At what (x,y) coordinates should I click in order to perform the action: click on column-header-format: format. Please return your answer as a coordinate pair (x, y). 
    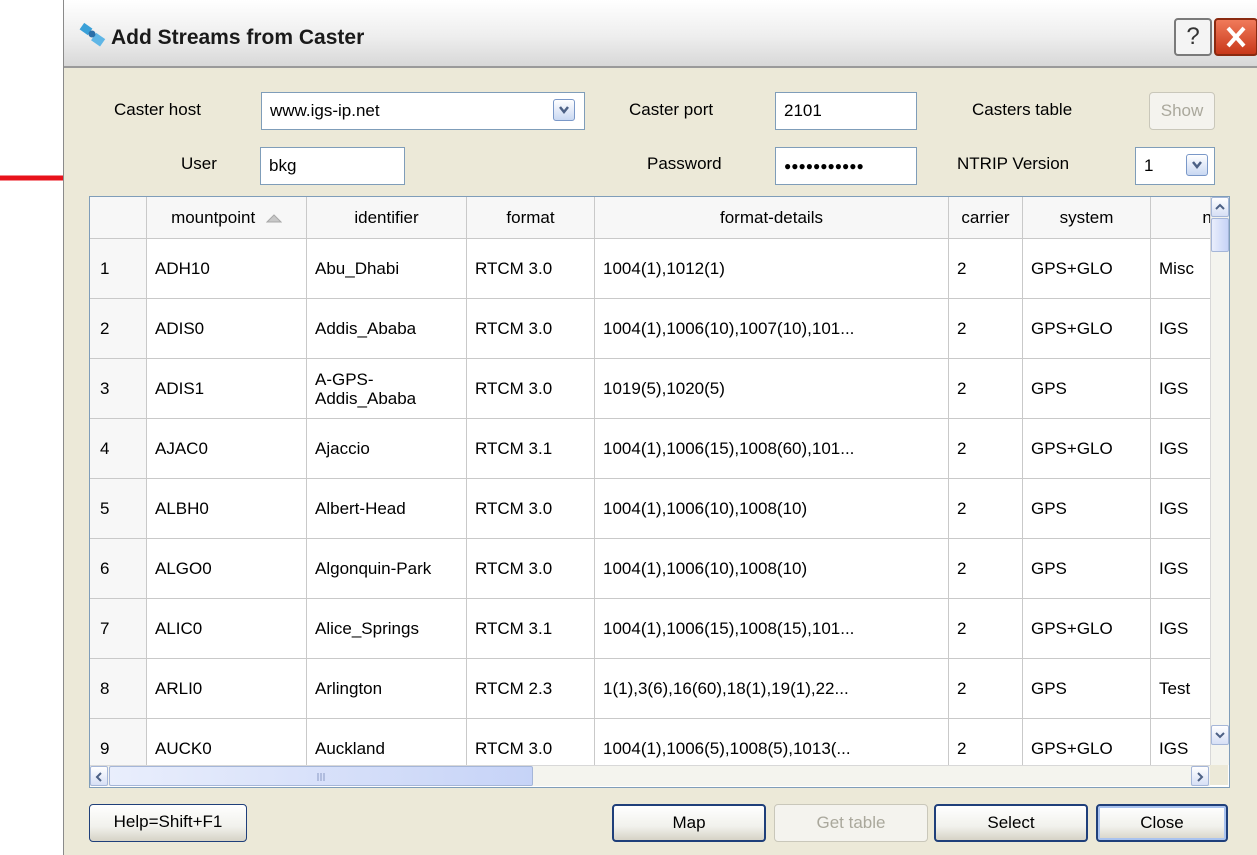
    Looking at the image, I should click on (531, 218).